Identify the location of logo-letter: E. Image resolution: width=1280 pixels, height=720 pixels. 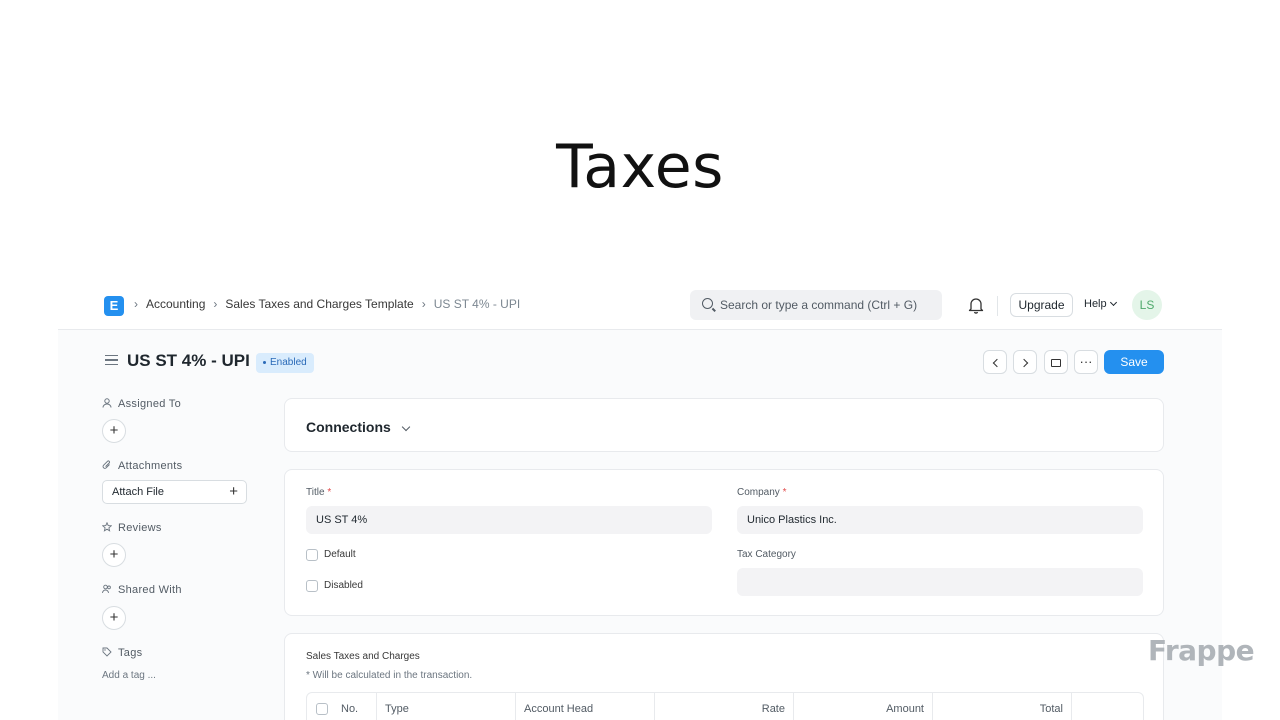
(114, 305).